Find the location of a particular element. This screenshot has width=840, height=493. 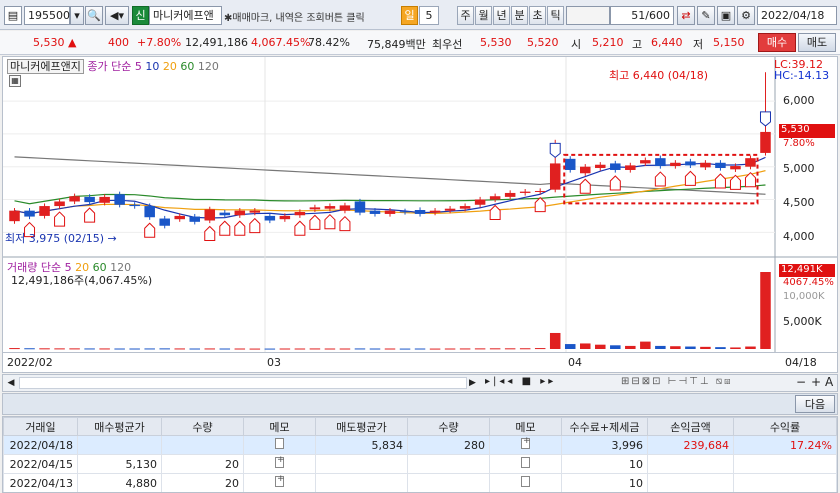

speaker-icon: ◀▾ is located at coordinates (117, 15).